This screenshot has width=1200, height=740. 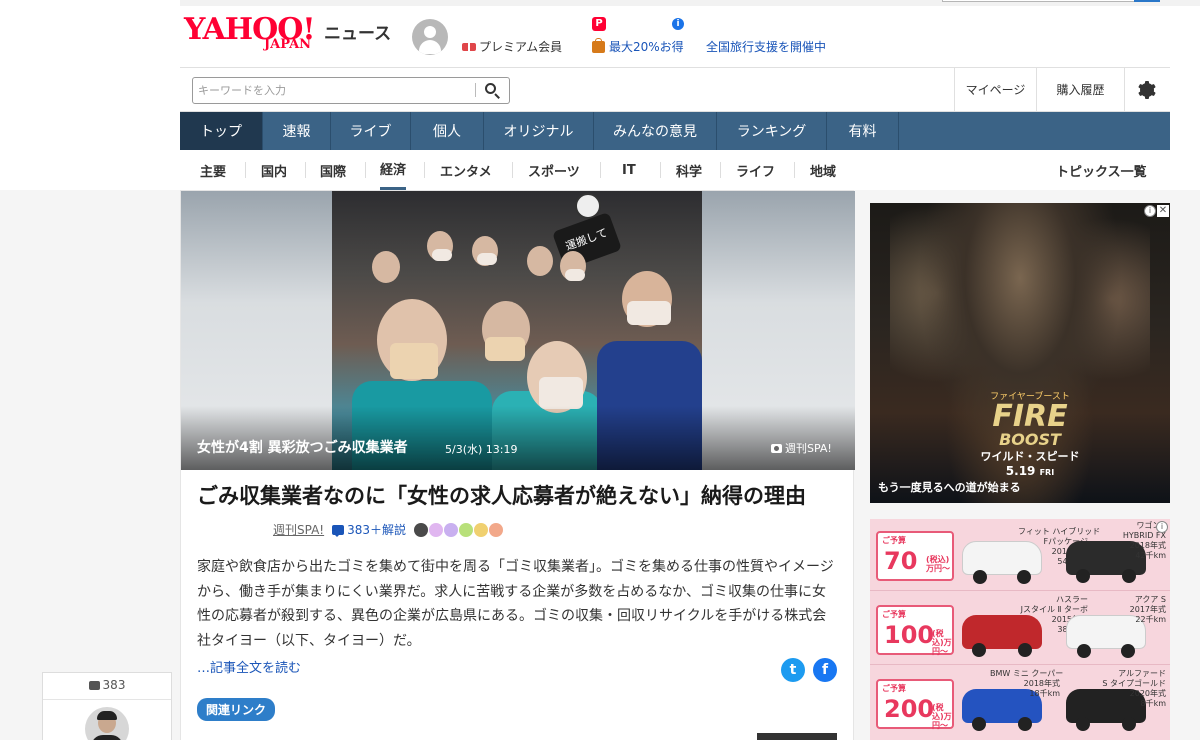 What do you see at coordinates (1163, 211) in the screenshot?
I see `ad-close-icon: ✕` at bounding box center [1163, 211].